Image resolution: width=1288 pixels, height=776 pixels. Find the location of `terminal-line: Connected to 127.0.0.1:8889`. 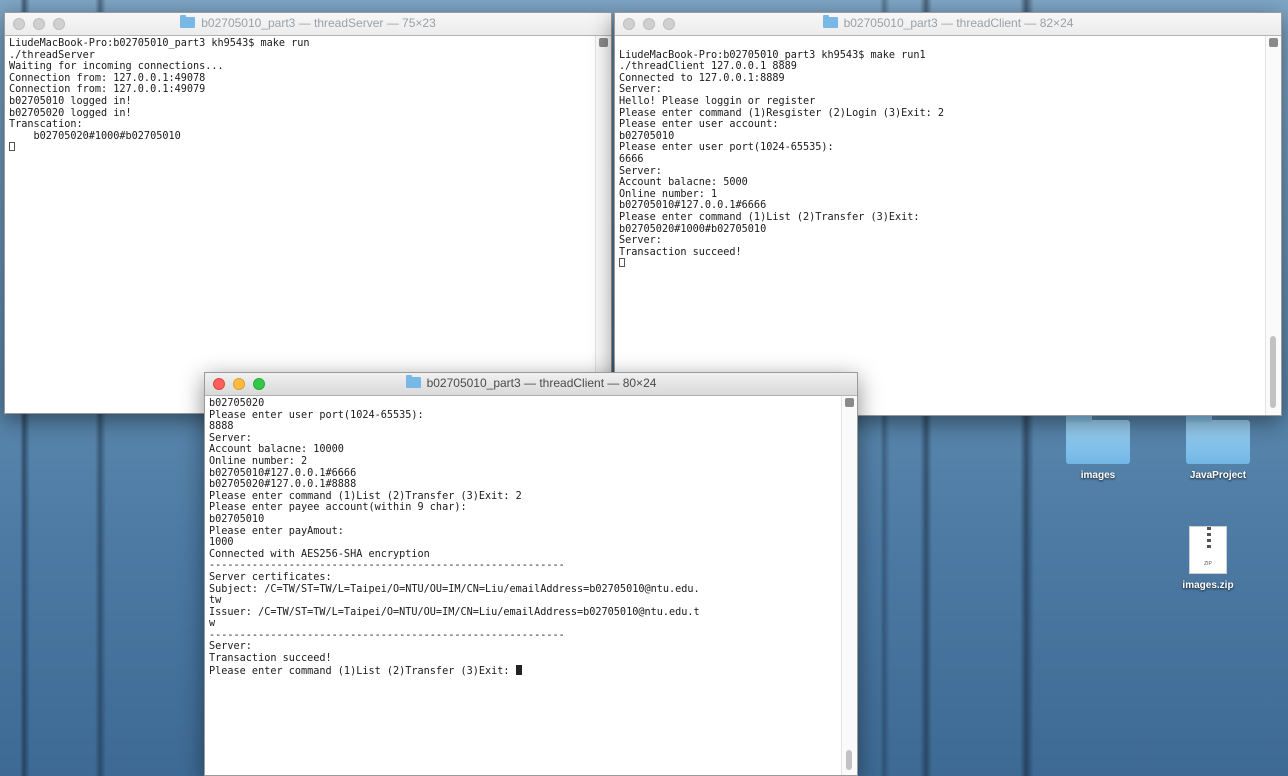

terminal-line: Connected to 127.0.0.1:8889 is located at coordinates (702, 78).